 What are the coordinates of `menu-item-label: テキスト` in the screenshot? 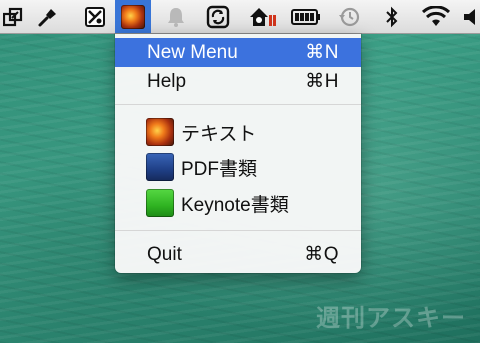 It's located at (219, 134).